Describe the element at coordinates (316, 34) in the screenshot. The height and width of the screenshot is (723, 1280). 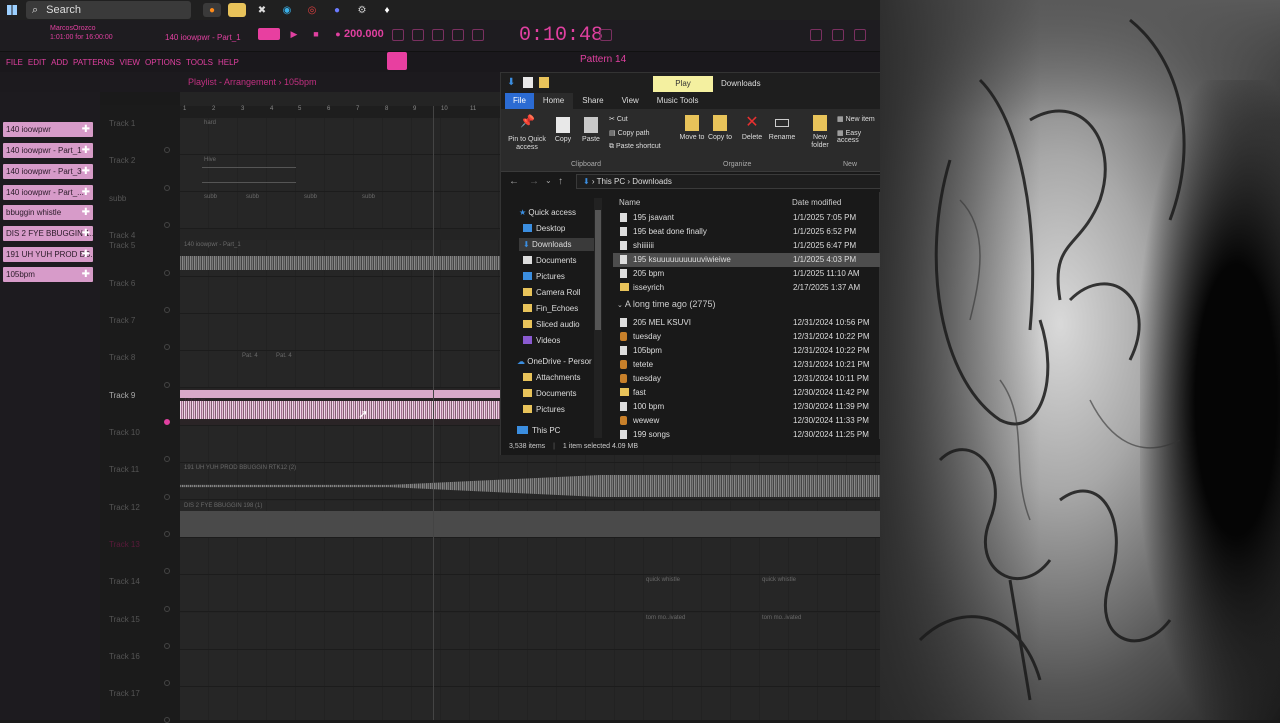
I see `stop-icon: ■` at that location.